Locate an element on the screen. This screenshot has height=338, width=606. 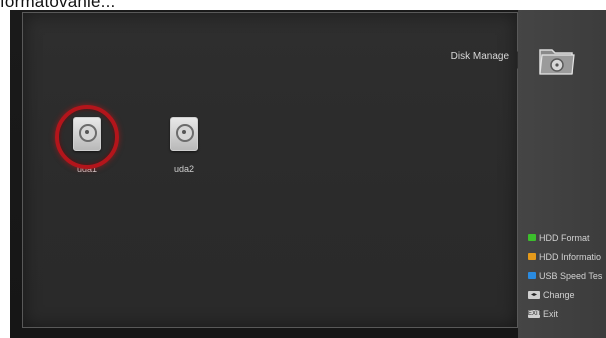
legend-label: USB Speed Tes is located at coordinates (571, 275).